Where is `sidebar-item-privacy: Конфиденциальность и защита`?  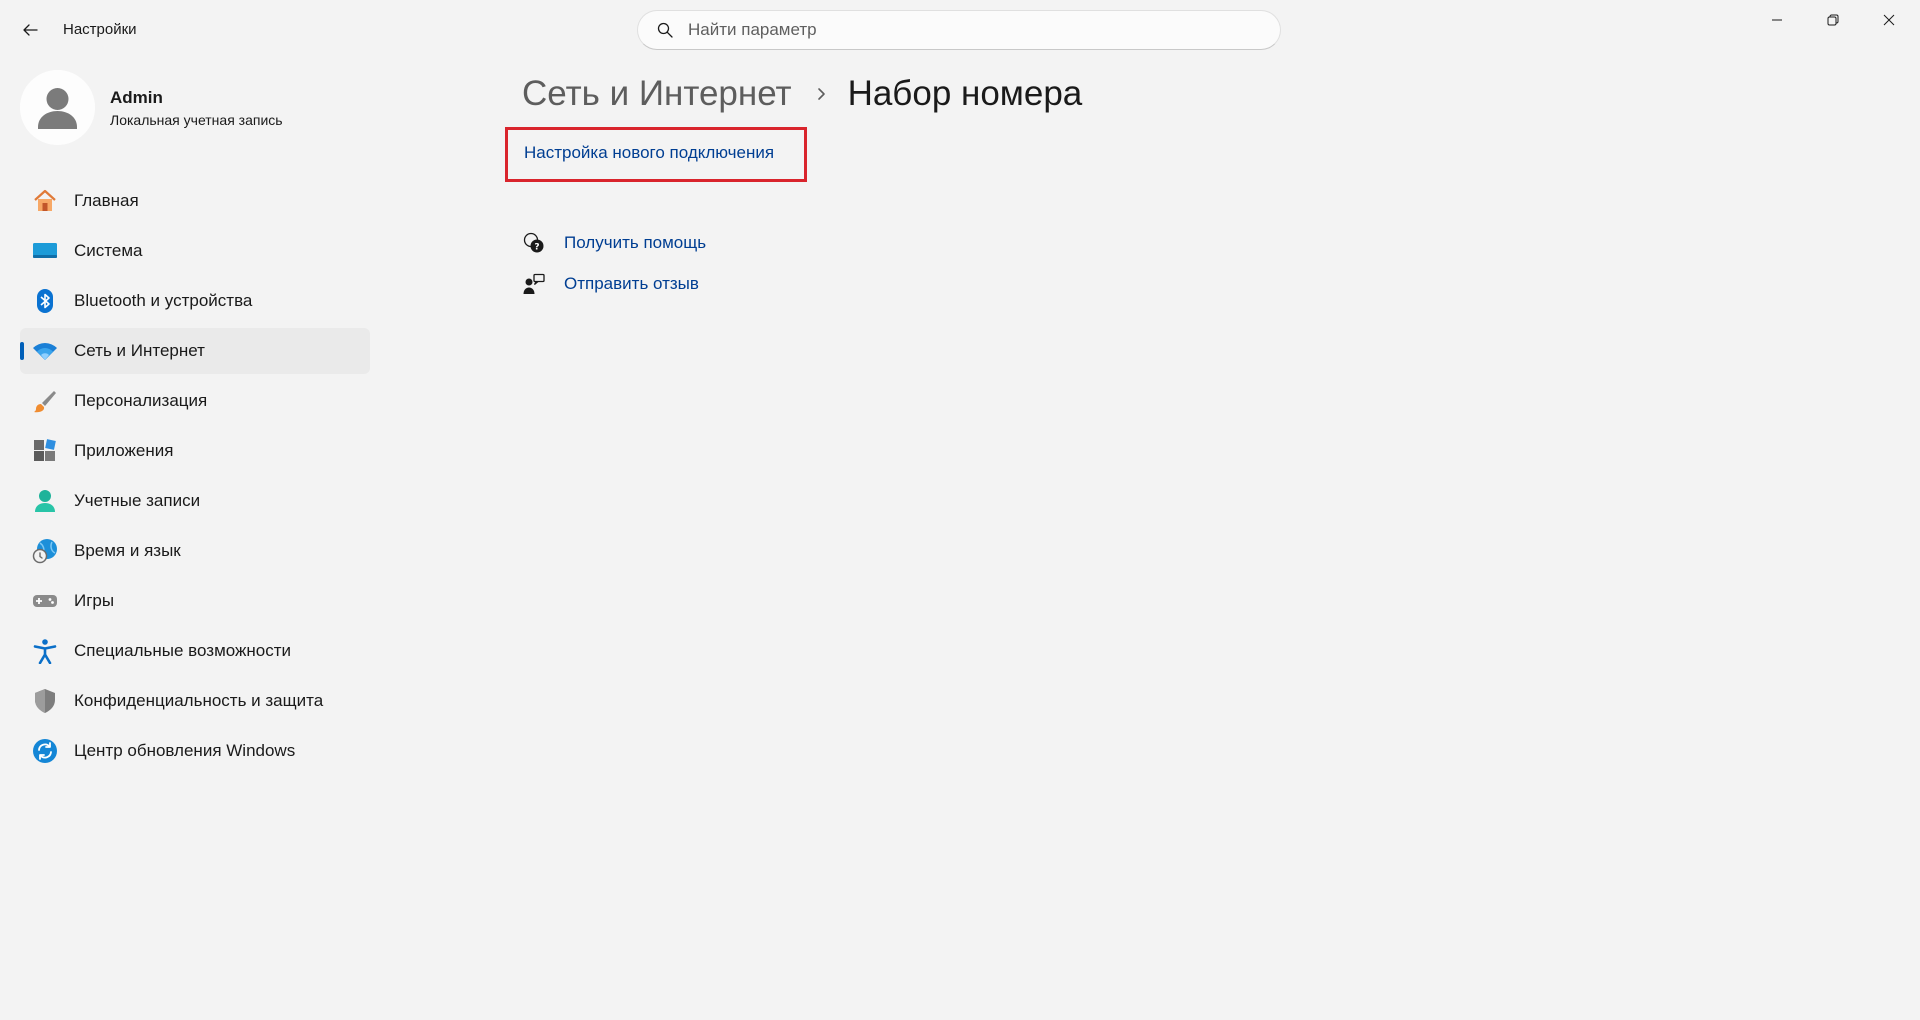 sidebar-item-privacy: Конфиденциальность и защита is located at coordinates (195, 701).